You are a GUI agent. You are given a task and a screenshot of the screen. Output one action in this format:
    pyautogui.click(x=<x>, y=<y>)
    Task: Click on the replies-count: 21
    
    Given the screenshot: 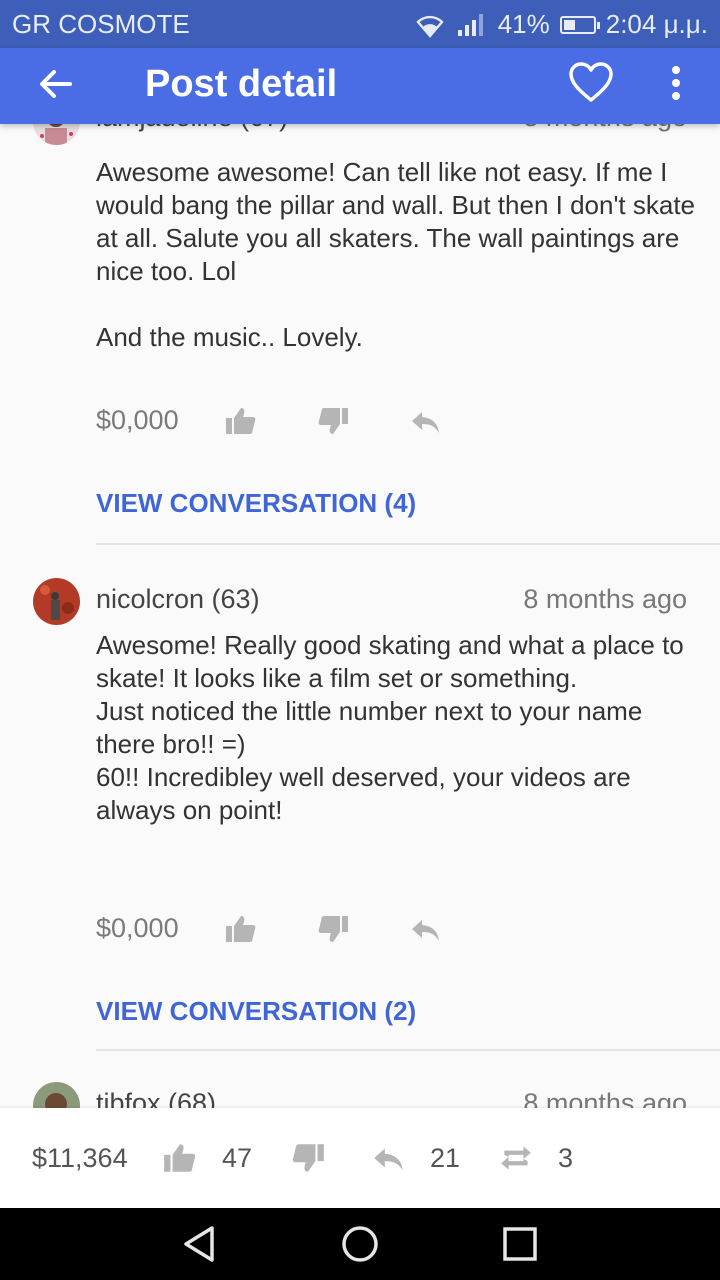 What is the action you would take?
    pyautogui.click(x=445, y=1158)
    